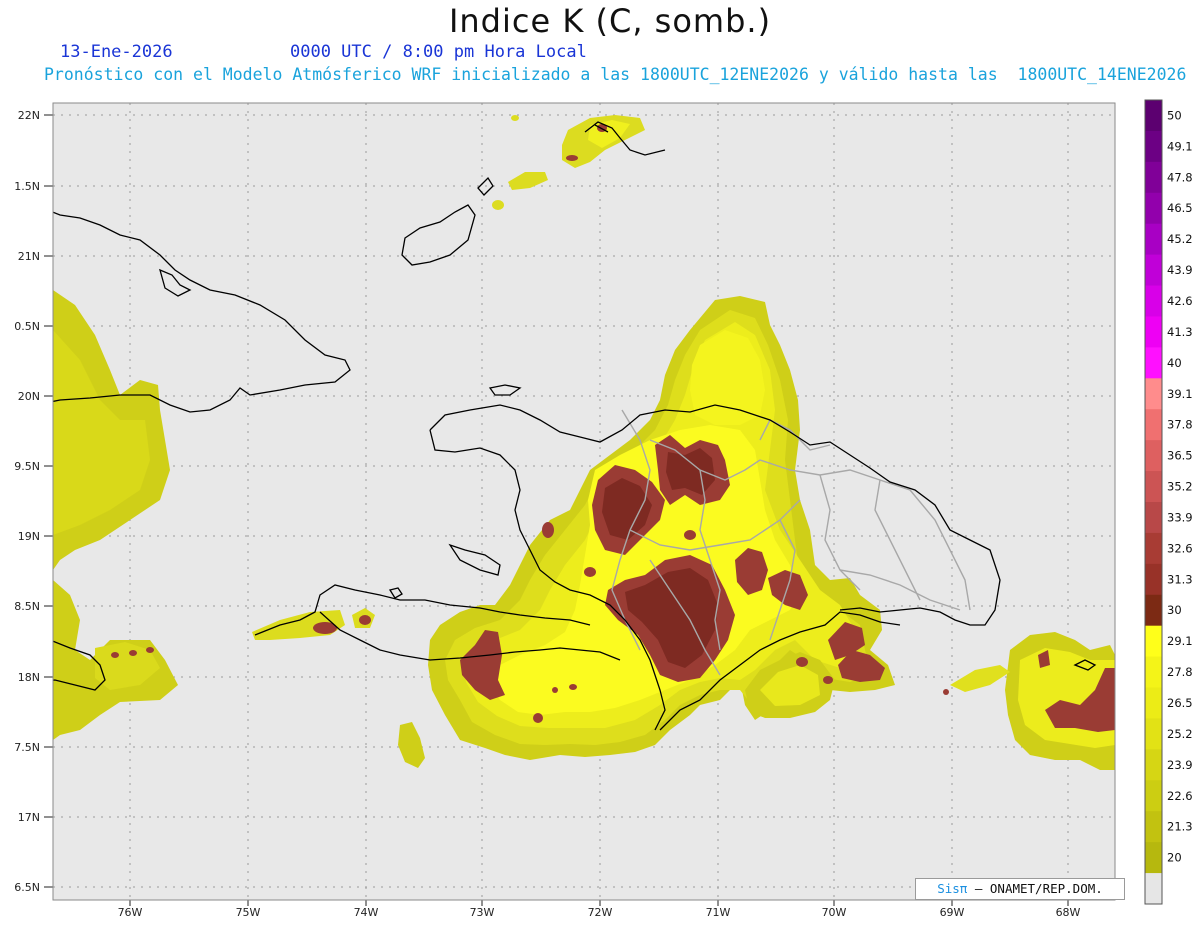 The image size is (1200, 927). Describe the element at coordinates (27, 747) in the screenshot. I see `lat-label: 7.5N` at that location.